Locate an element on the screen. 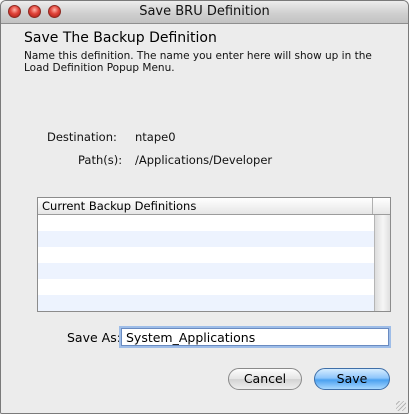 The height and width of the screenshot is (414, 409). title-bar: Save BRU Definition is located at coordinates (204, 12).